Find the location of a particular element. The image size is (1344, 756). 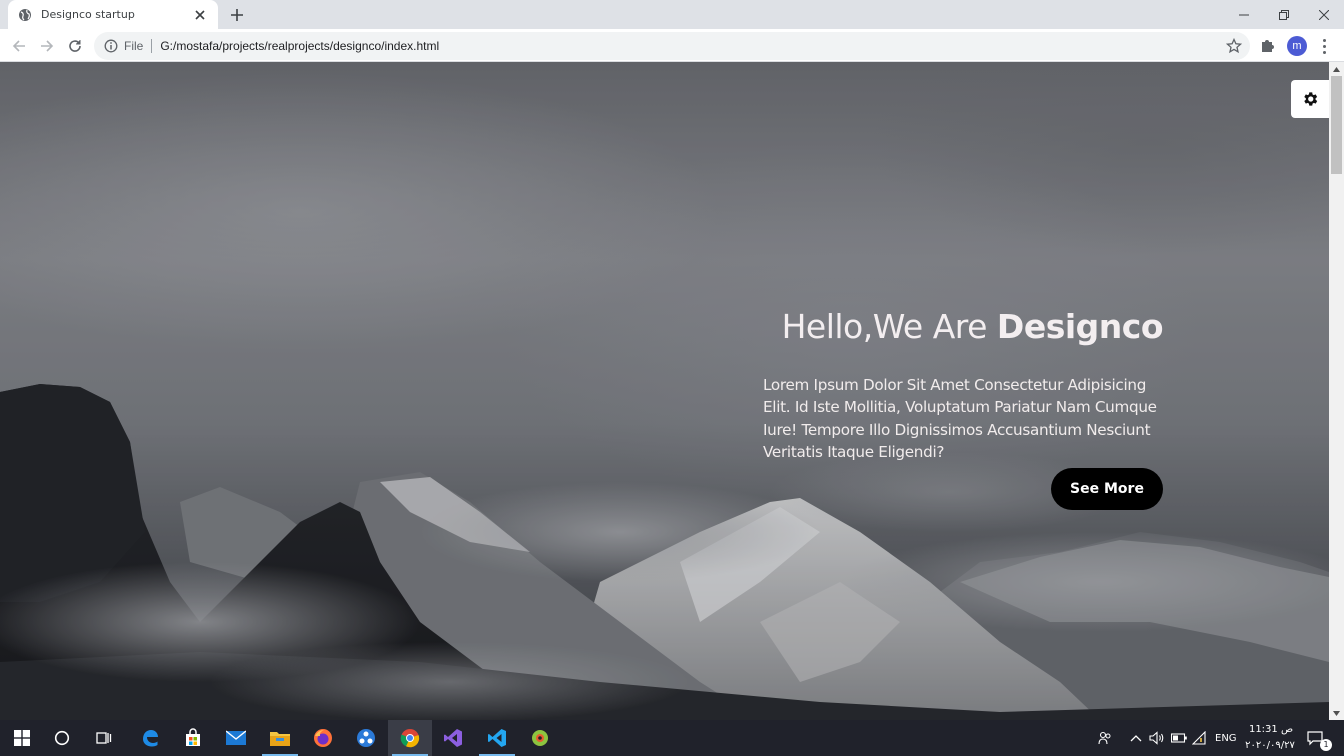

bookmark-star-icon is located at coordinates (1234, 46).